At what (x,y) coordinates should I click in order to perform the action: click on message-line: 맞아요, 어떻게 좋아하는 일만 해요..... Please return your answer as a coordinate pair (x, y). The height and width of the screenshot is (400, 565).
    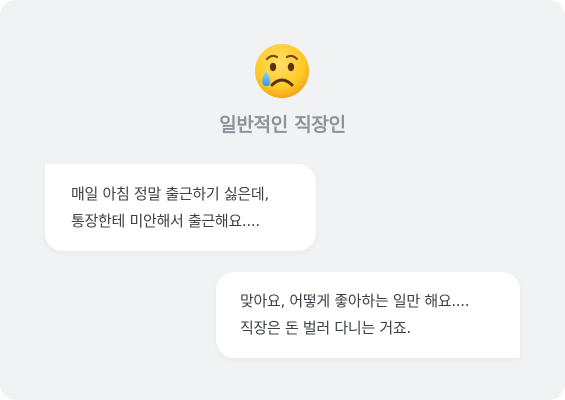
    Looking at the image, I should click on (355, 301).